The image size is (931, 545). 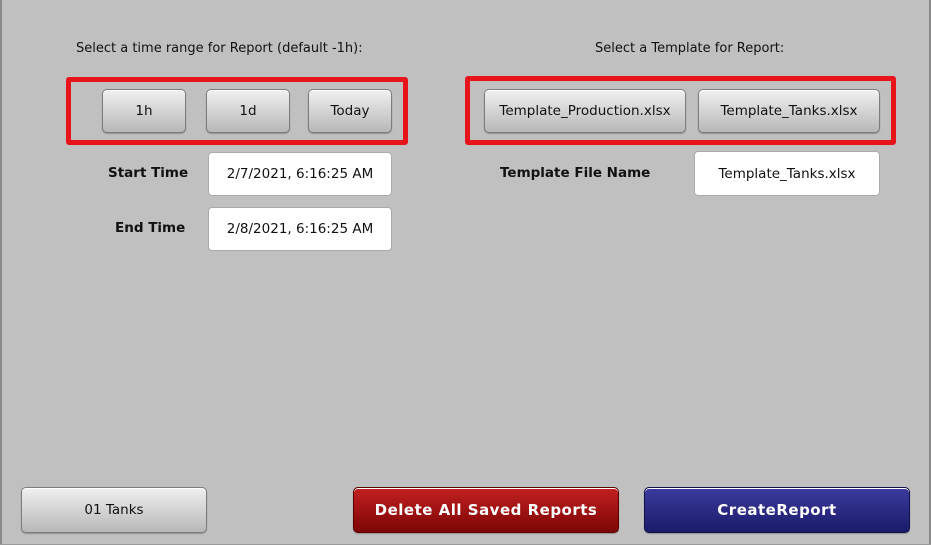 I want to click on template-production-button: Template_Production.xlsx, so click(x=585, y=111).